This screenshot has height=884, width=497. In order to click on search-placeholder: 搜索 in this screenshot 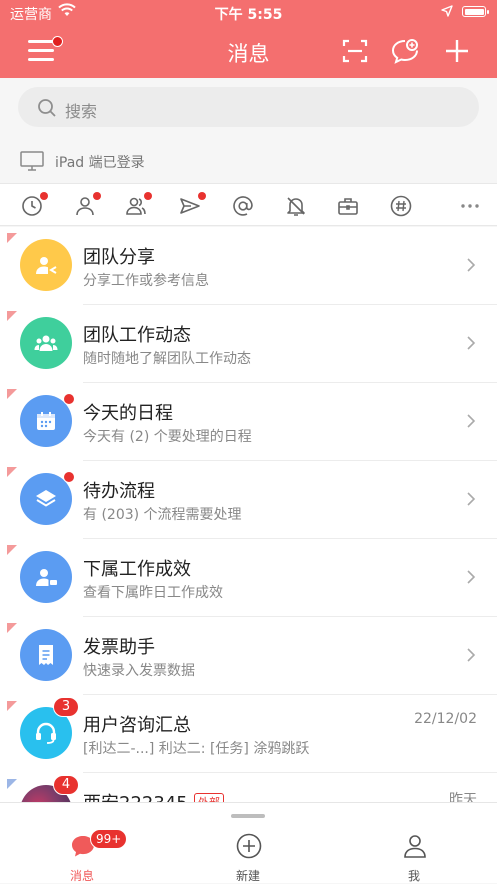, I will do `click(81, 111)`.